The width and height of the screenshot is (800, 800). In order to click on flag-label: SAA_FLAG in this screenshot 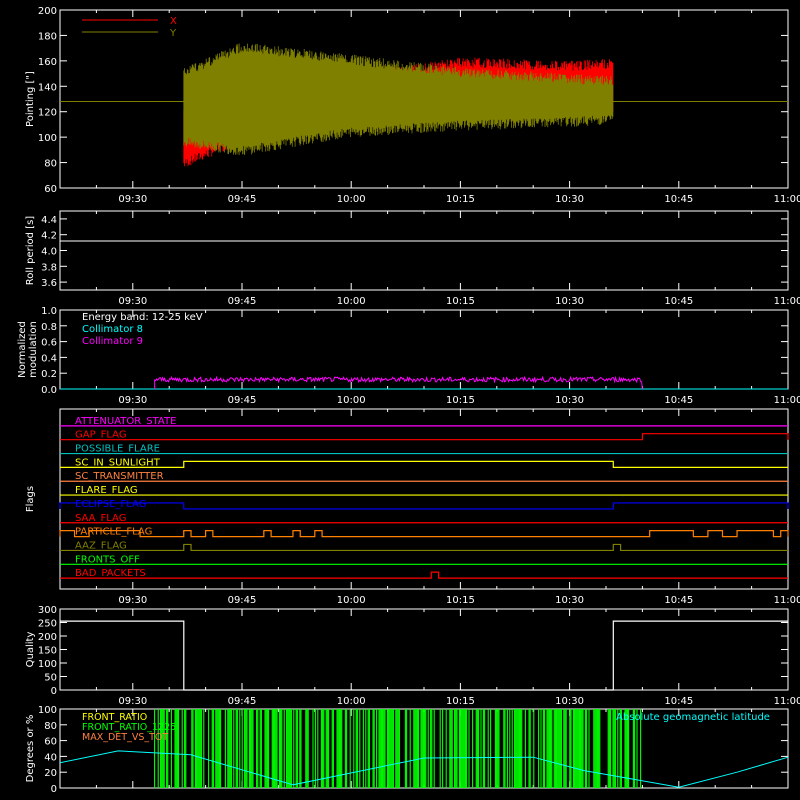, I will do `click(100, 518)`.